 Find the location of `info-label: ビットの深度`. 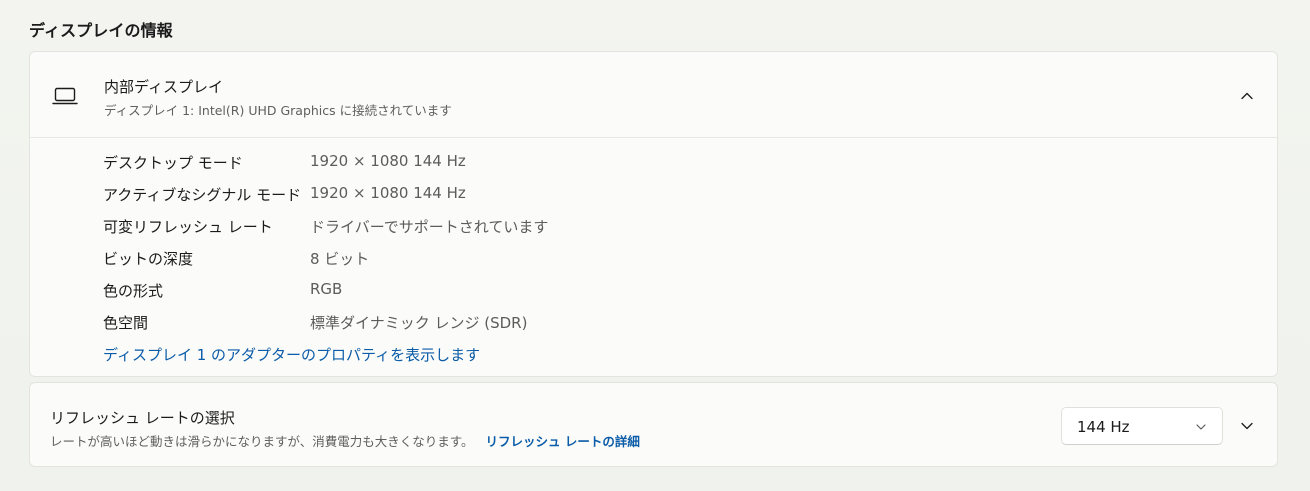

info-label: ビットの深度 is located at coordinates (148, 259).